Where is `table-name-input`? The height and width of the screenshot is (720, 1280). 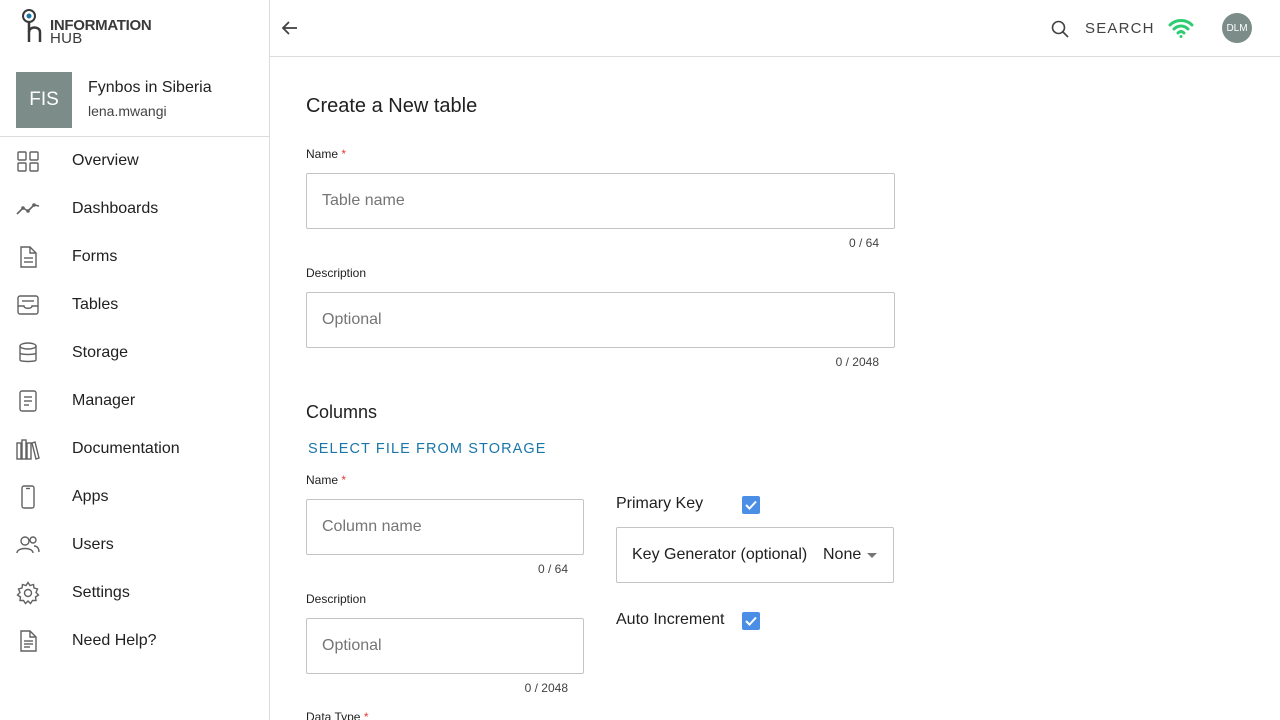 table-name-input is located at coordinates (600, 201).